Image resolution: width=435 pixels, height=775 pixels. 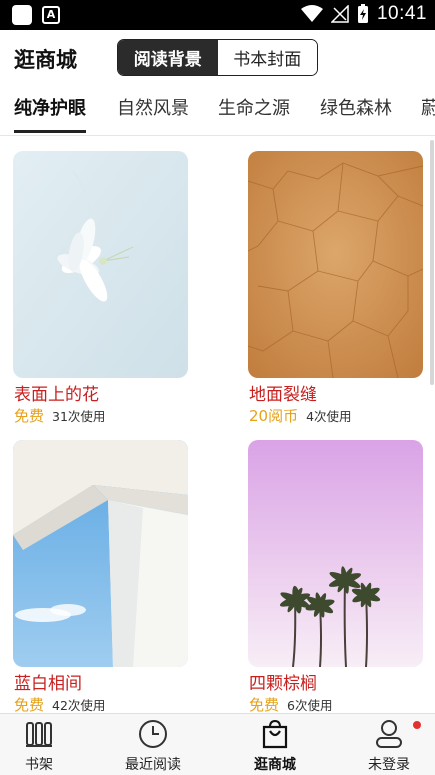 I want to click on white-lily-flower-image, so click(x=100, y=264).